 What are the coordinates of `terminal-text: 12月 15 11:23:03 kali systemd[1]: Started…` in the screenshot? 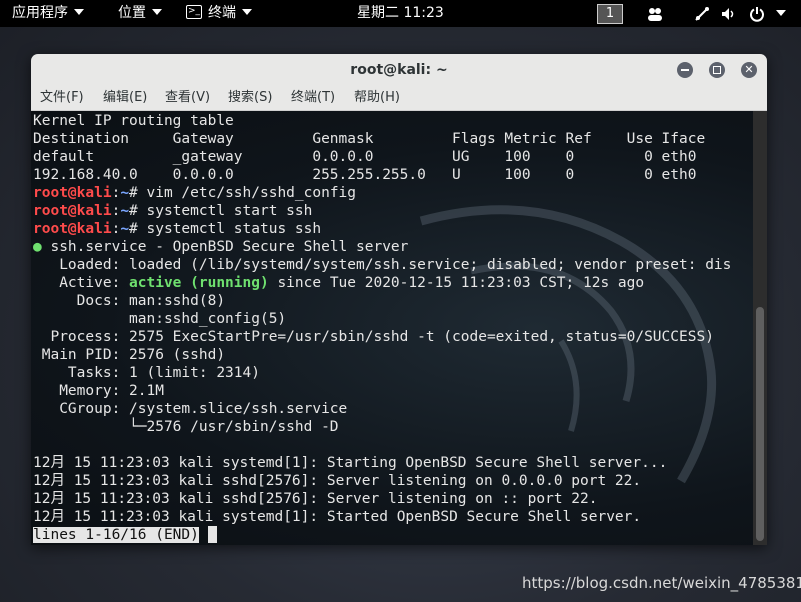 It's located at (337, 517).